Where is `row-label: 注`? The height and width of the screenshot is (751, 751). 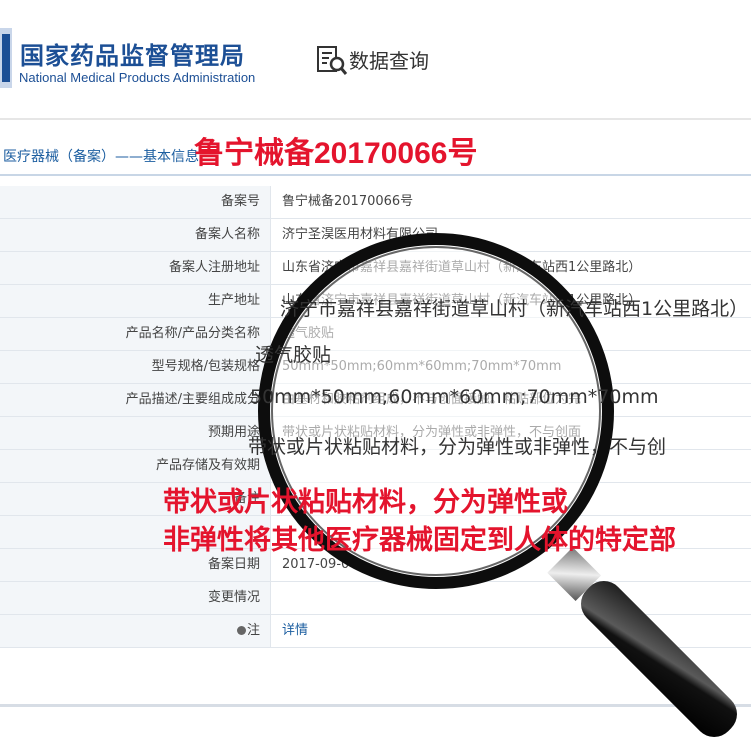
row-label: 注 is located at coordinates (135, 631).